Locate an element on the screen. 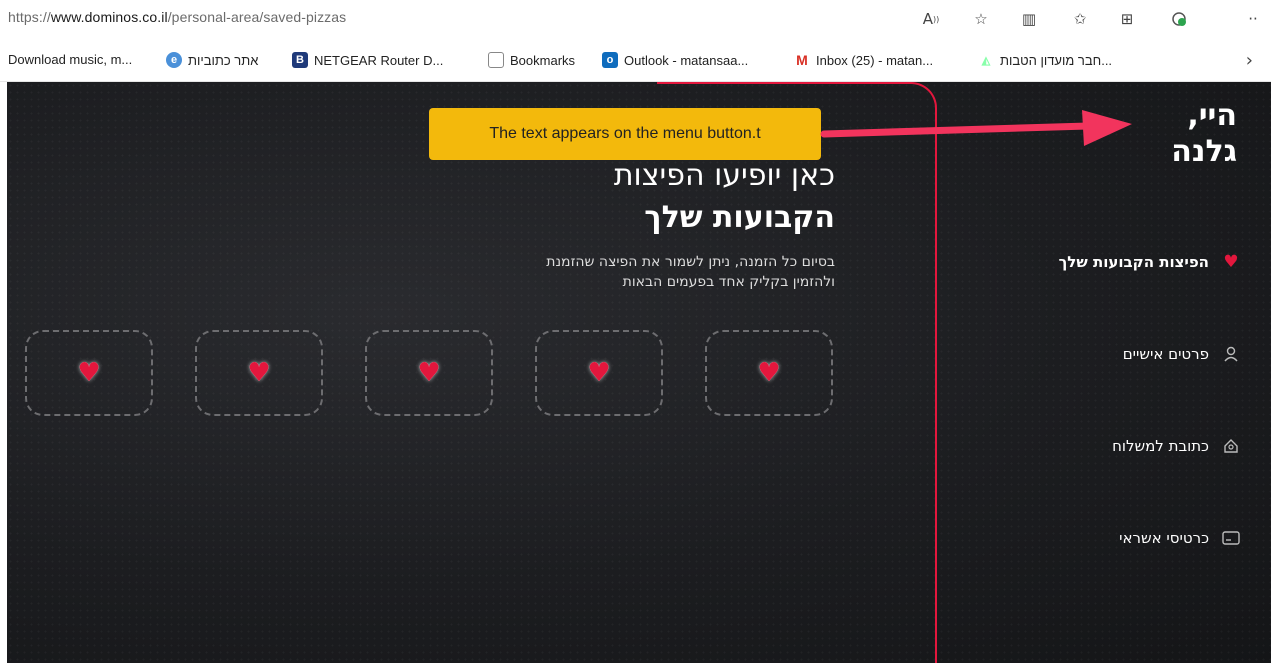 The image size is (1271, 663). decor-line-vertical is located at coordinates (936, 391).